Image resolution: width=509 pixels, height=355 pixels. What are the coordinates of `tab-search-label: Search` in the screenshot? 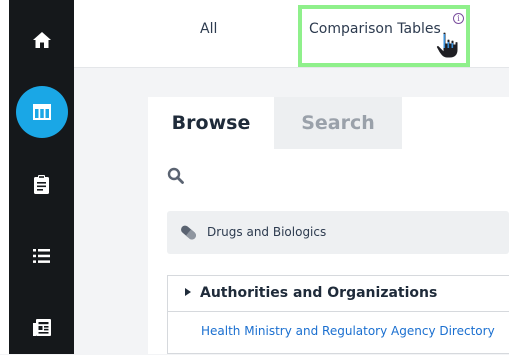 It's located at (338, 123).